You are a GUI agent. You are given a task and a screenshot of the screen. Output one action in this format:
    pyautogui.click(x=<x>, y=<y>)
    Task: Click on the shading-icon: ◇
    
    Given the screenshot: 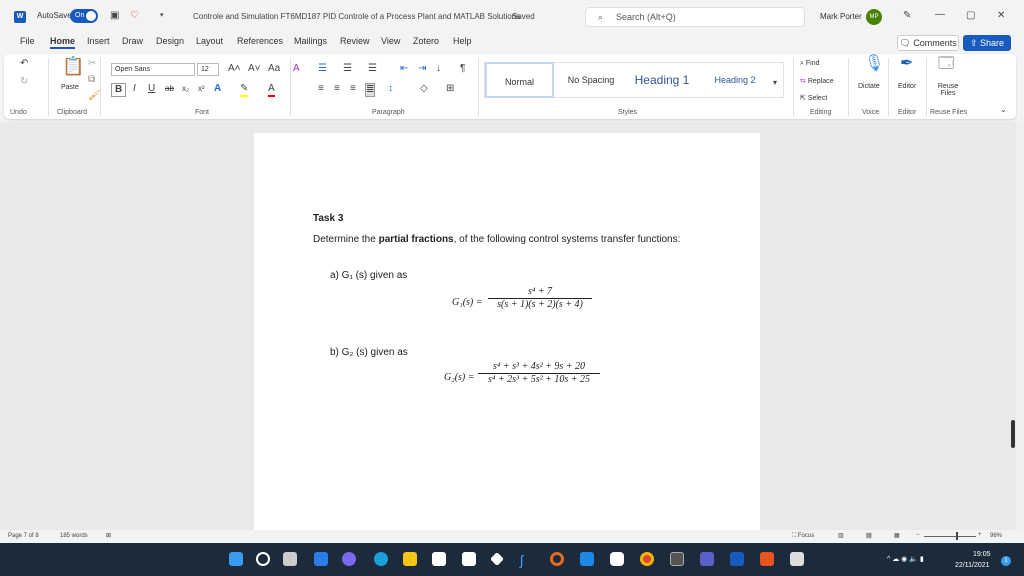 What is the action you would take?
    pyautogui.click(x=424, y=89)
    